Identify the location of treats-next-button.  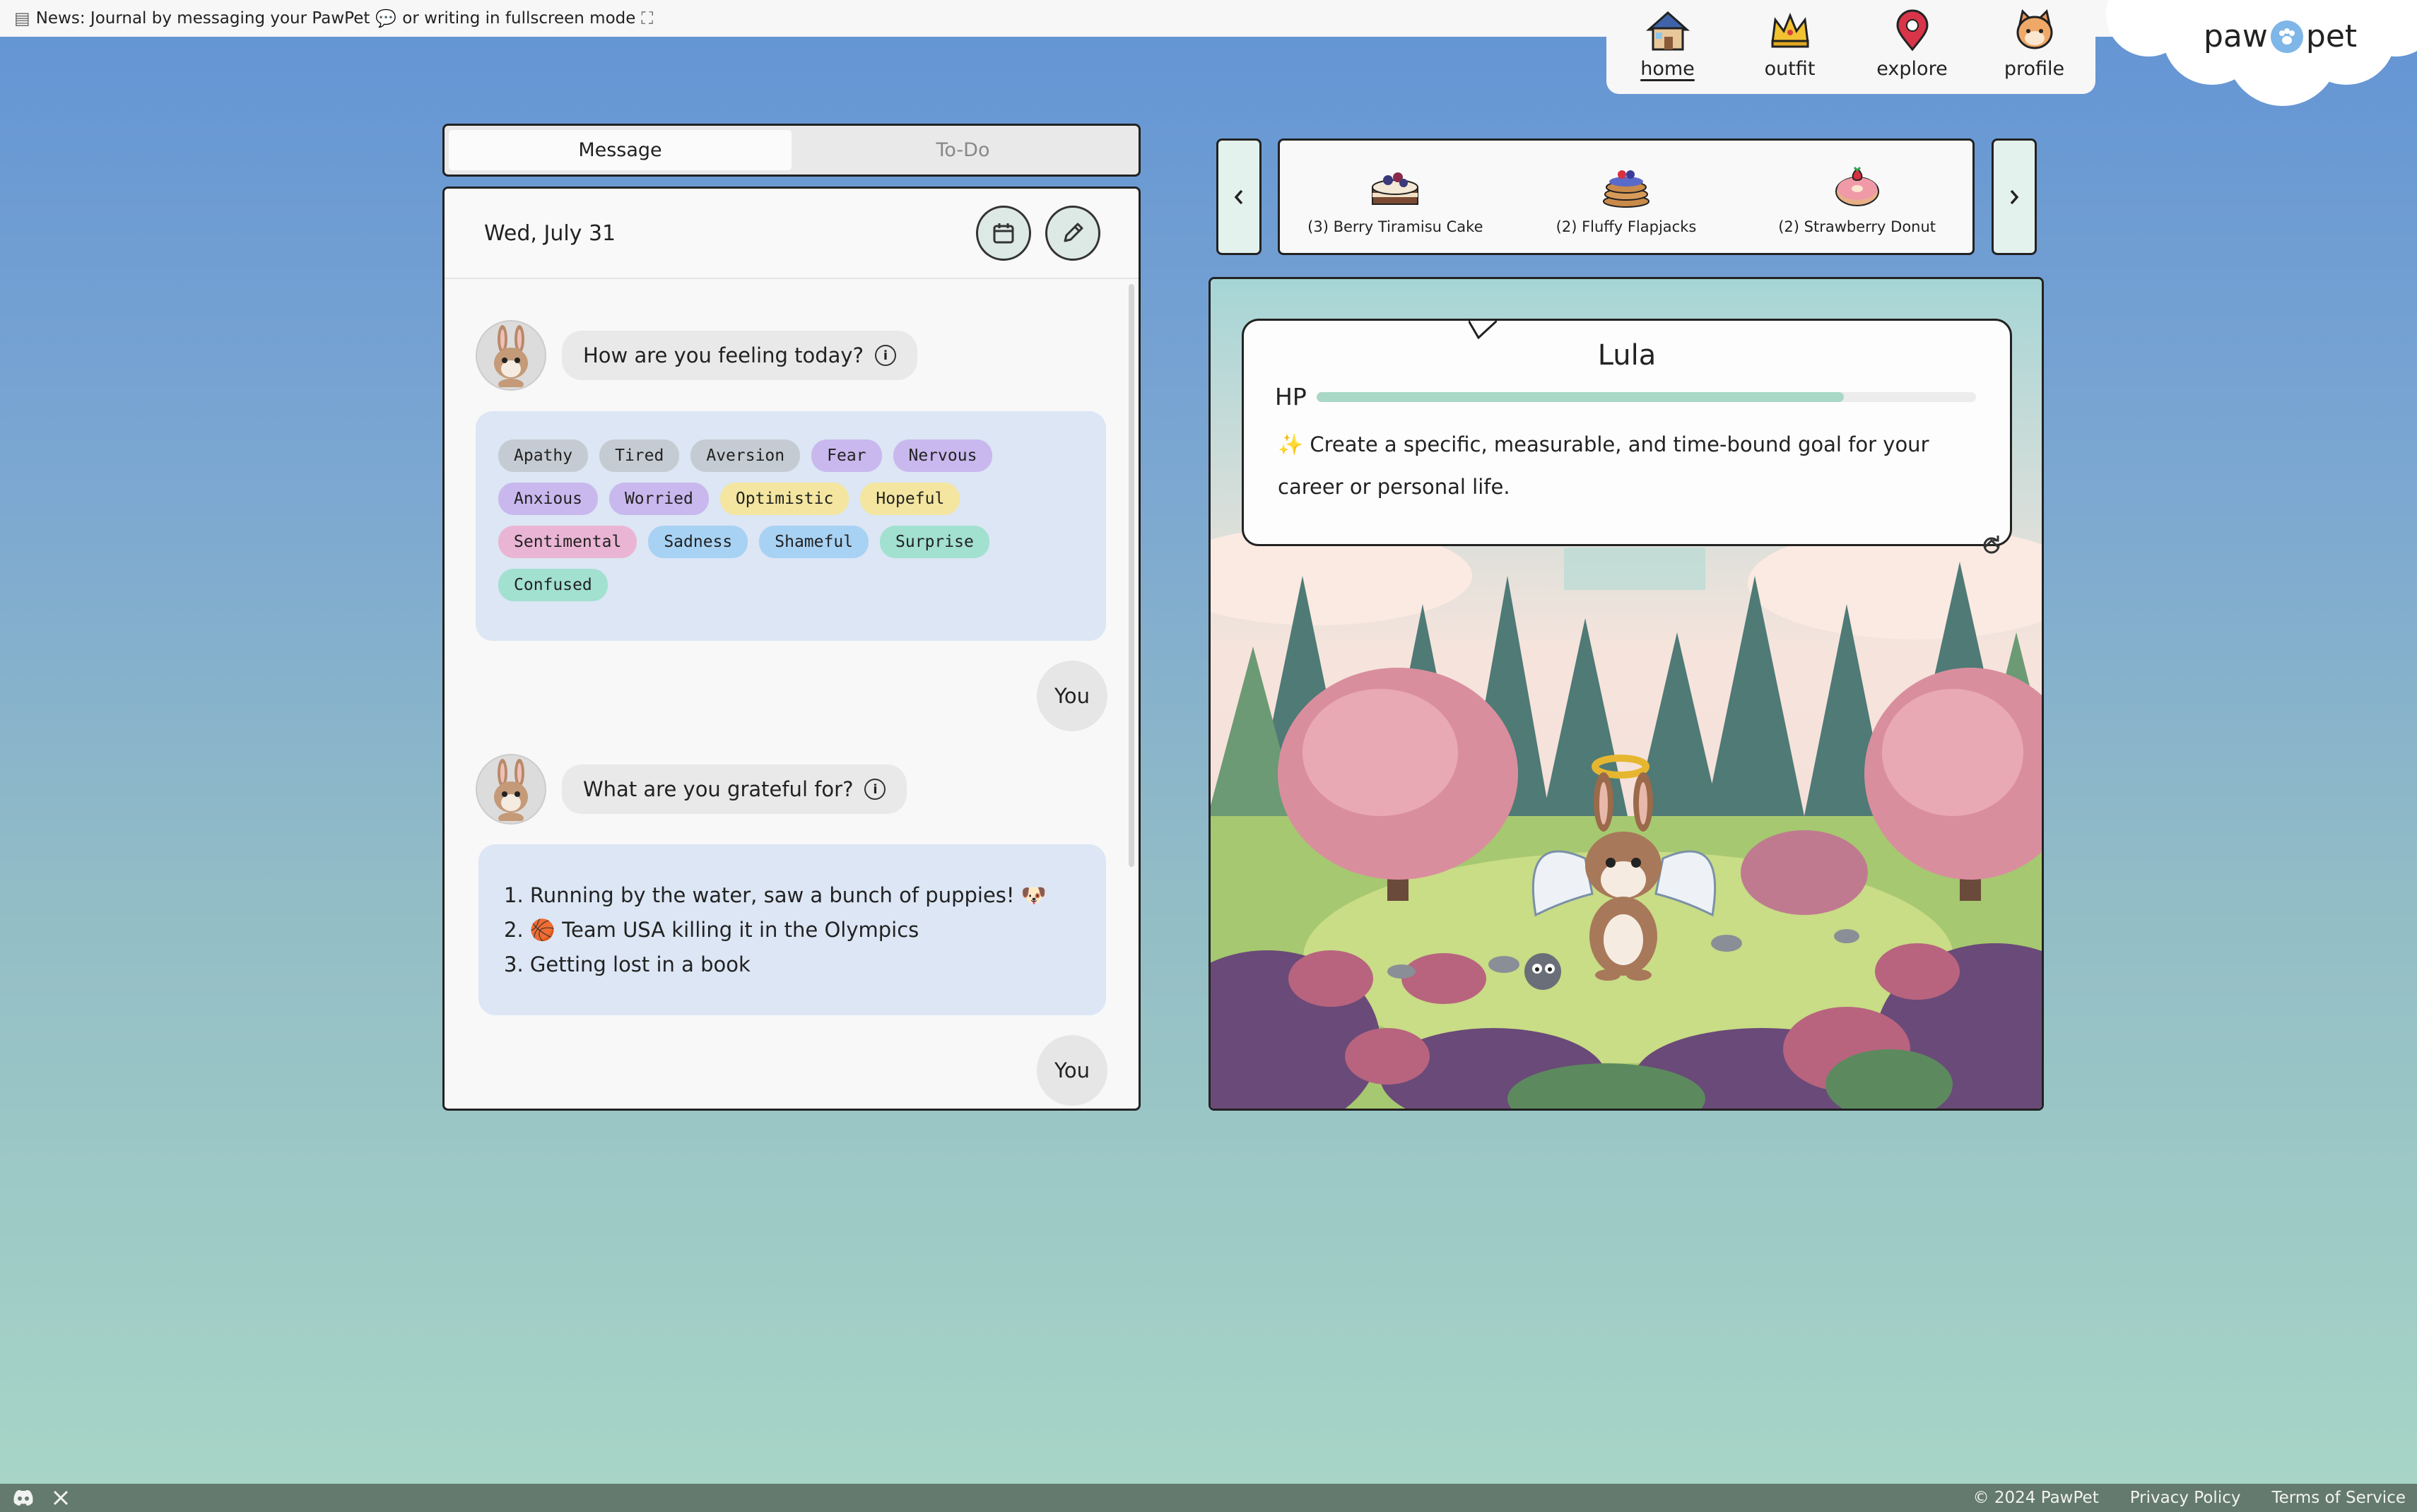
(2014, 196).